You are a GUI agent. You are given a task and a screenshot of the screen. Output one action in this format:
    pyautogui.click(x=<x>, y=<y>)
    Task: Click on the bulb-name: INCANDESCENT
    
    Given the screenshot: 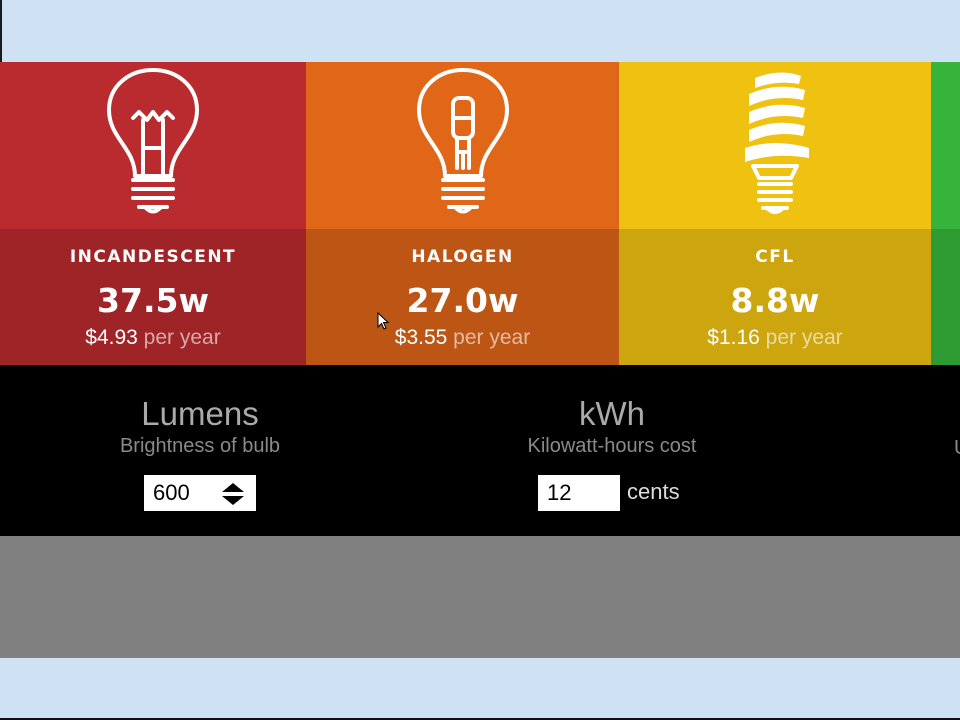 What is the action you would take?
    pyautogui.click(x=153, y=257)
    